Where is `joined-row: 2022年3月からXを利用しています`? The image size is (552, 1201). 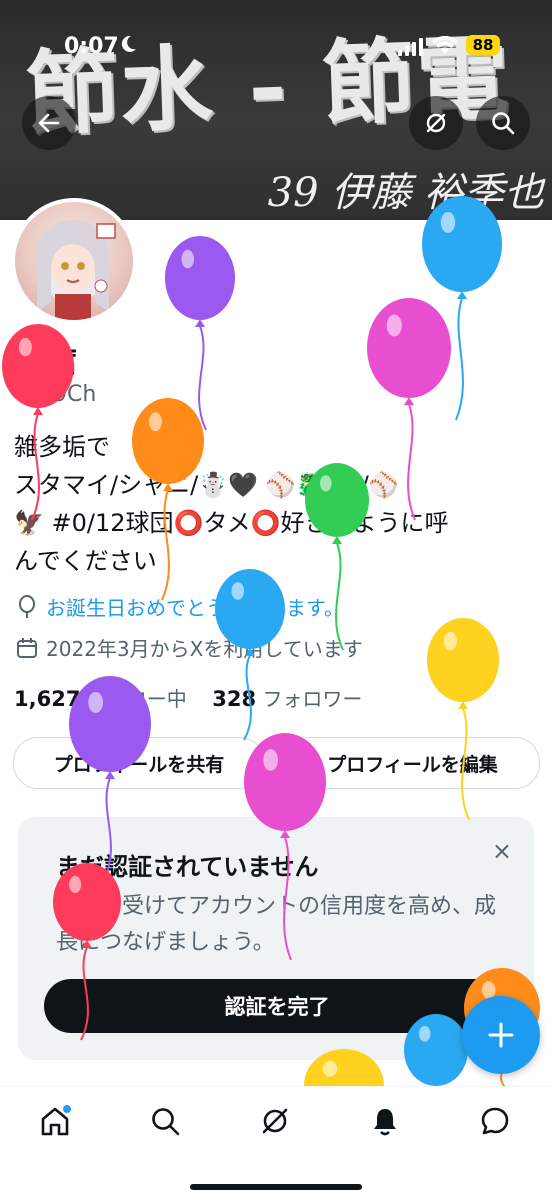
joined-row: 2022年3月からXを利用しています is located at coordinates (189, 647).